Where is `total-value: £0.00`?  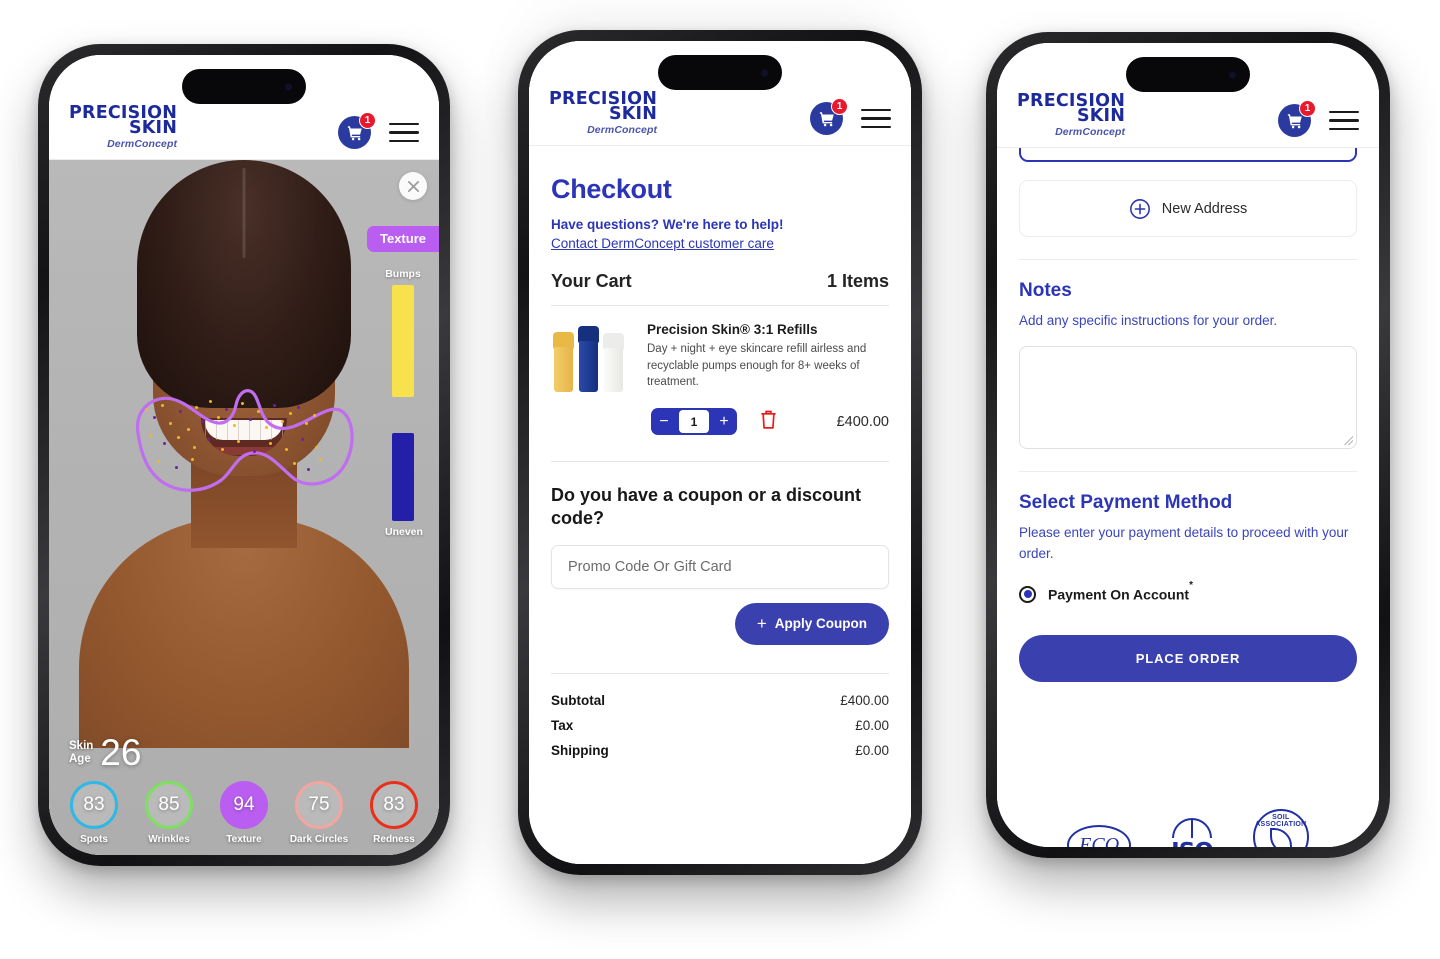
total-value: £0.00 is located at coordinates (872, 725).